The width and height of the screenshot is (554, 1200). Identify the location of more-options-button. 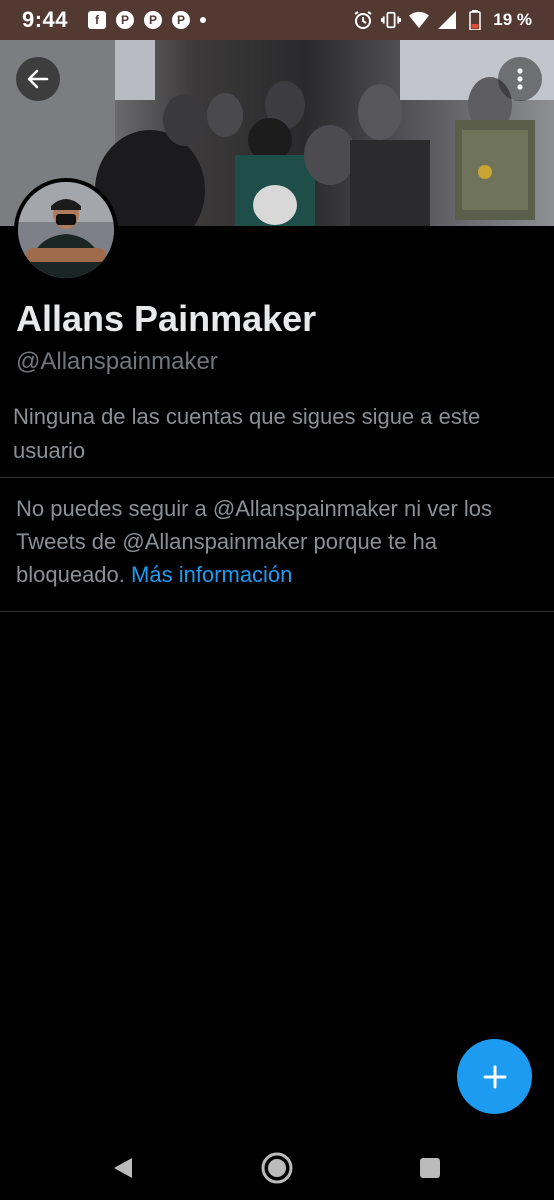
(520, 79).